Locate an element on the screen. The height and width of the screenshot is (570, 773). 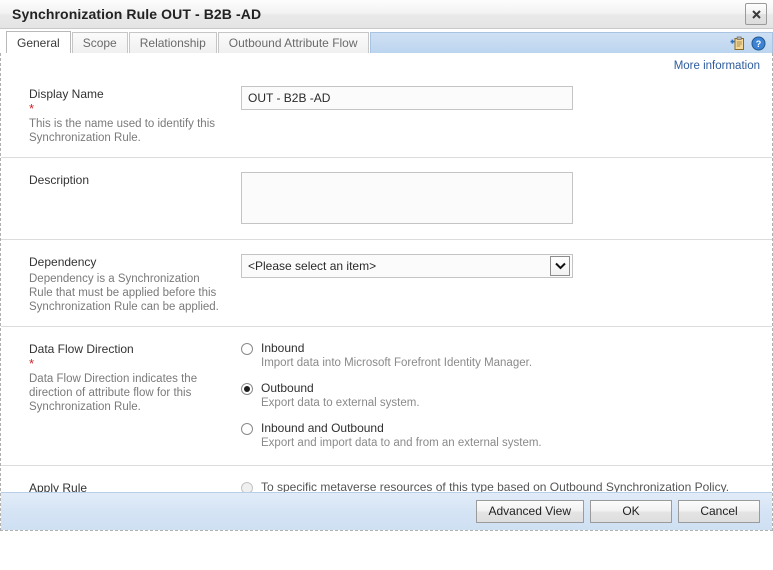
help-icon: ? is located at coordinates (758, 43).